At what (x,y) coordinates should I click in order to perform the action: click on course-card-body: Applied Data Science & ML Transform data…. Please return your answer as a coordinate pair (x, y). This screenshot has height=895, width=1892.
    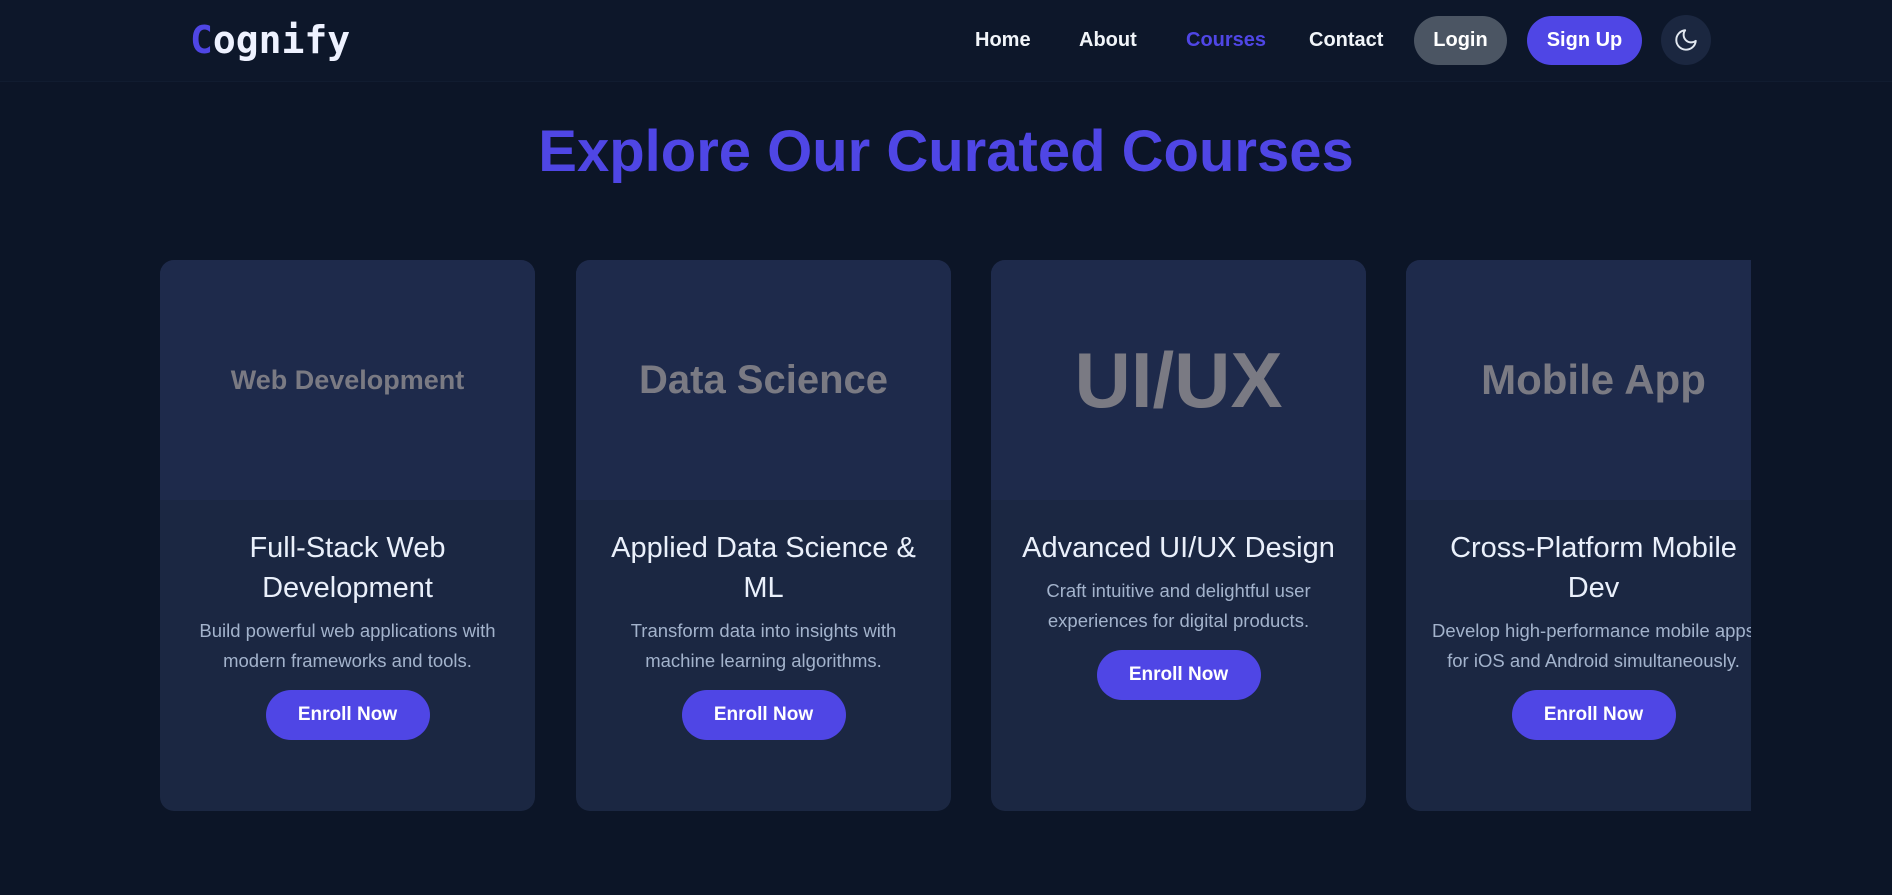
    Looking at the image, I should click on (763, 634).